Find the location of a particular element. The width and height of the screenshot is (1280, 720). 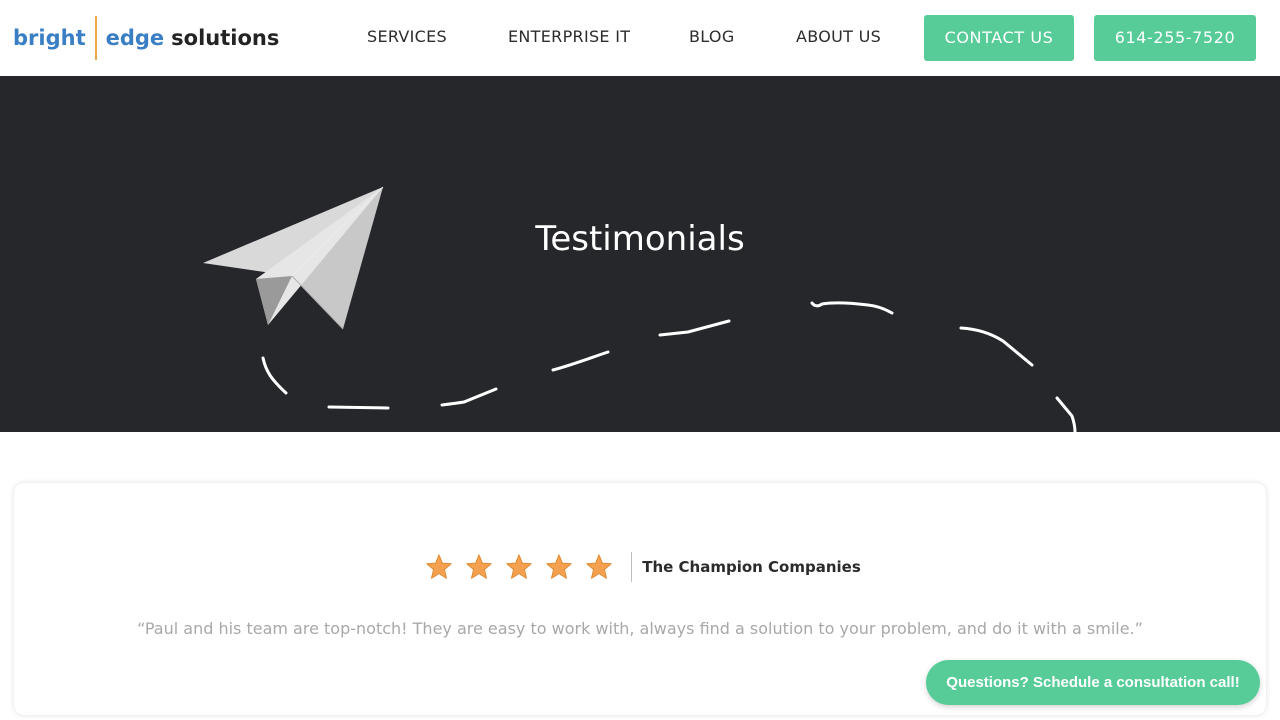

logo-word-bright: bright is located at coordinates (49, 38).